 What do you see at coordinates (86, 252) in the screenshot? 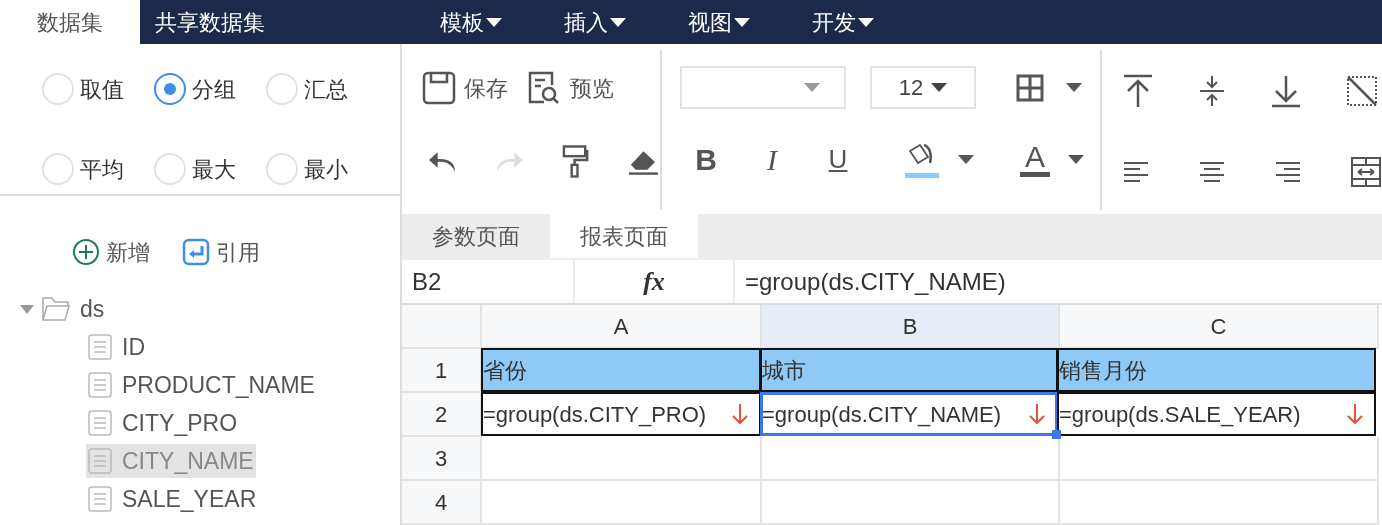
I see `plus-circle-icon` at bounding box center [86, 252].